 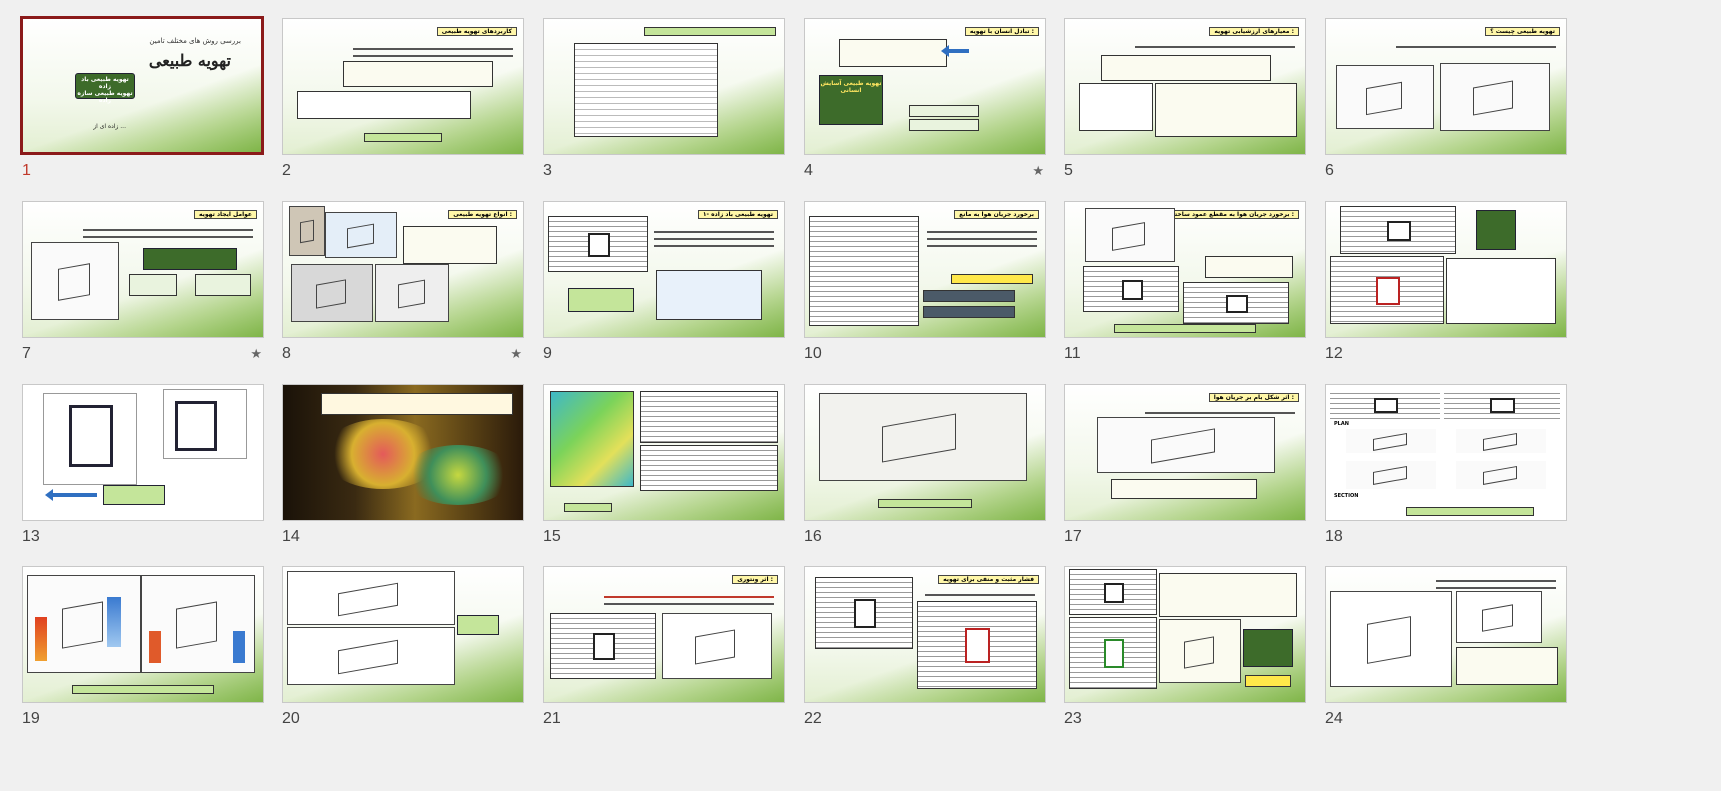 I want to click on slide-title: تهویه طبیعی, so click(x=189, y=60).